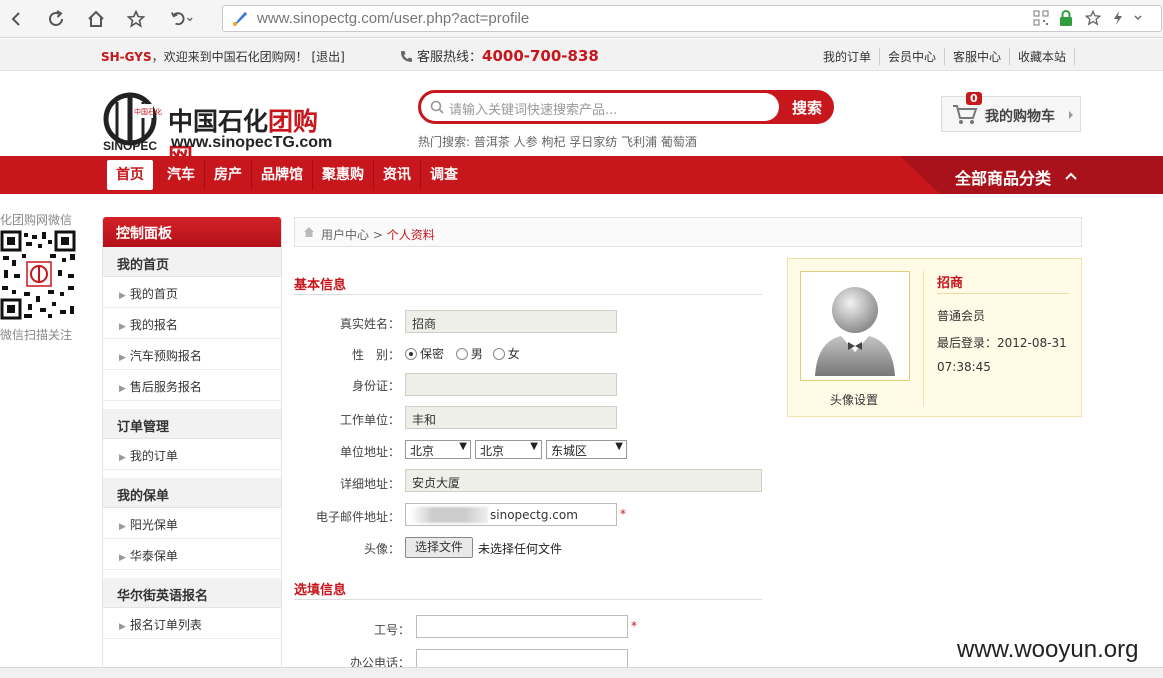 The image size is (1163, 678). What do you see at coordinates (1020, 117) in the screenshot?
I see `cart-label: 我的购物车` at bounding box center [1020, 117].